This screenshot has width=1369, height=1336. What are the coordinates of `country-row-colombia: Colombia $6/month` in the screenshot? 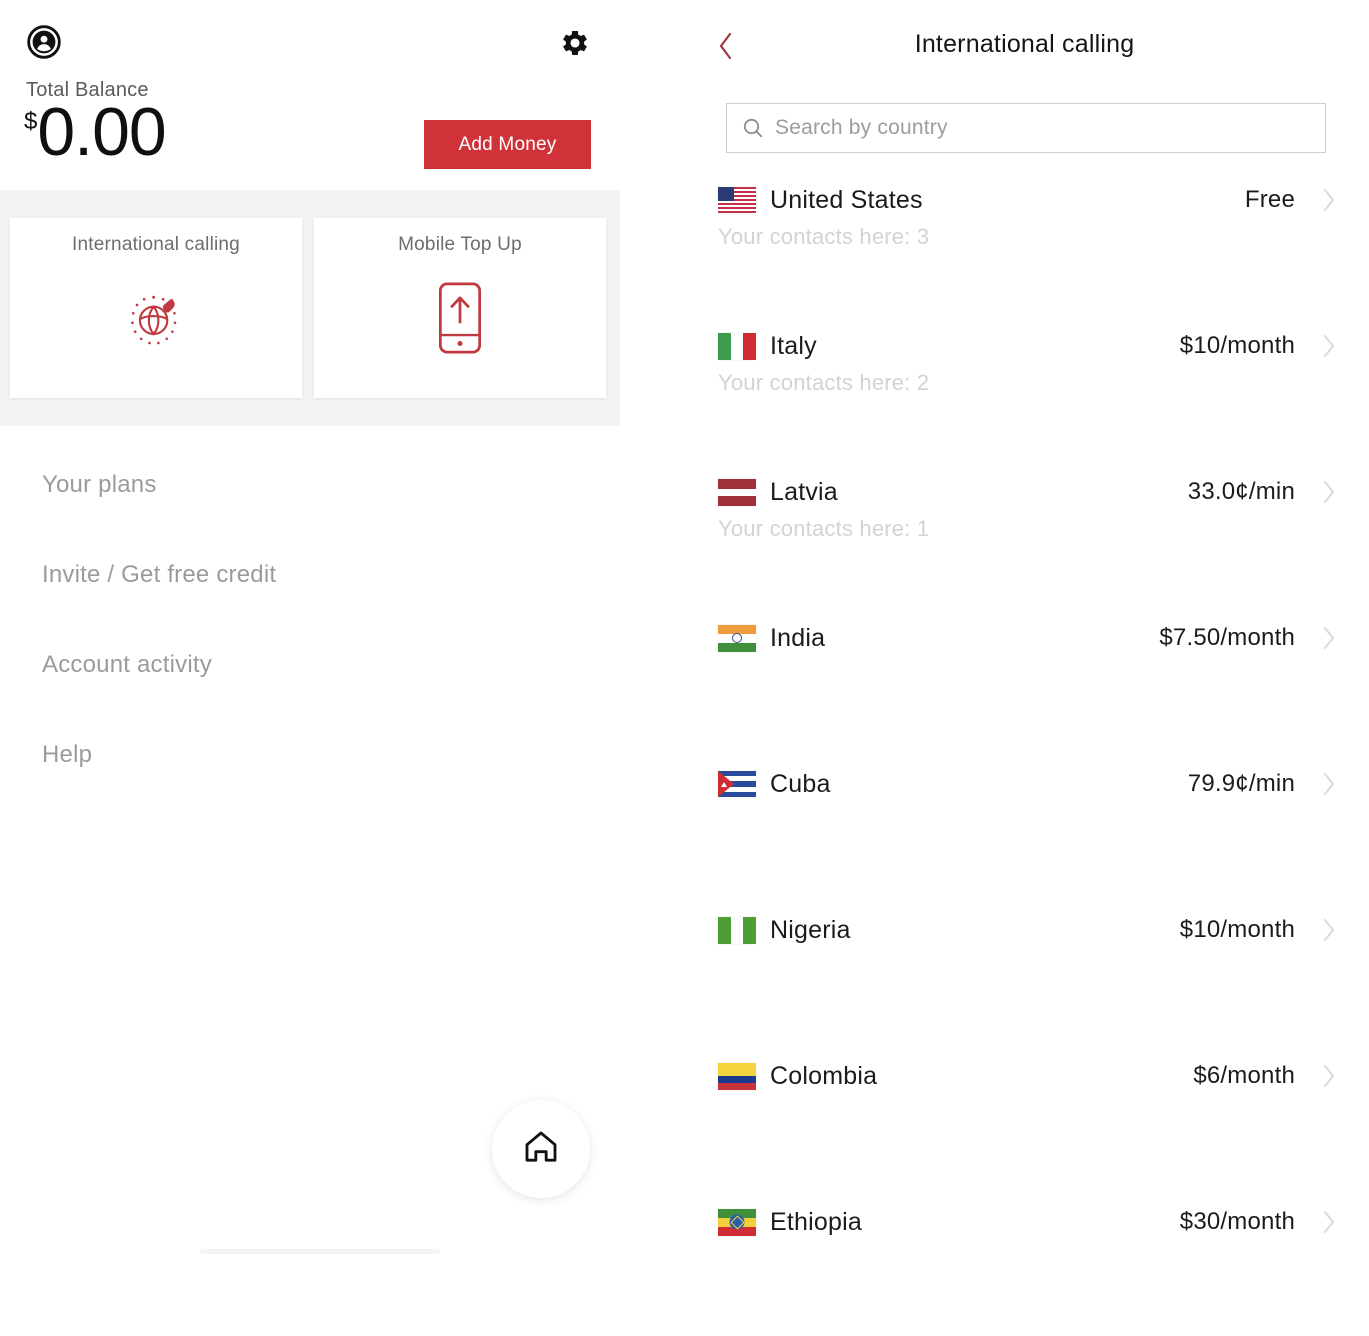 It's located at (1024, 1117).